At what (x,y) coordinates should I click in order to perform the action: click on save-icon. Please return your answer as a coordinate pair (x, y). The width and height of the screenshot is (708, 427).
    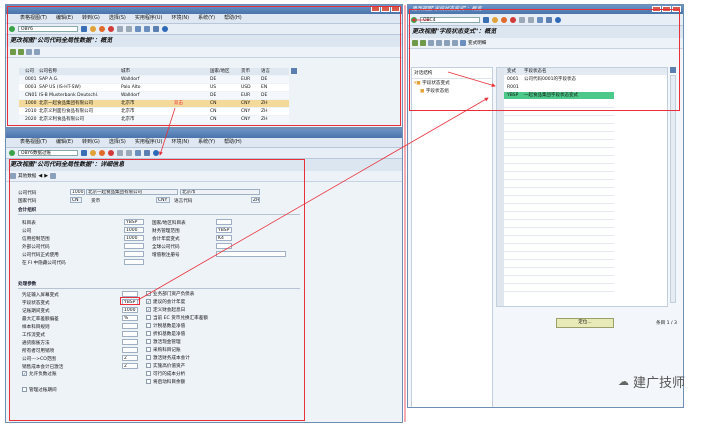
    Looking at the image, I should click on (84, 153).